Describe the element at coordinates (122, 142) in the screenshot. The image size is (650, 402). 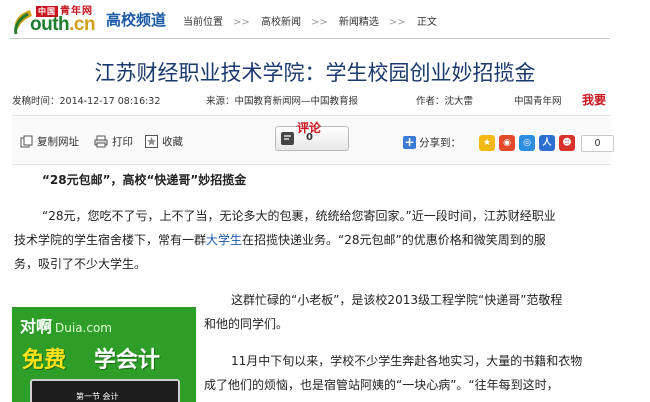
I see `print-label: 打印` at that location.